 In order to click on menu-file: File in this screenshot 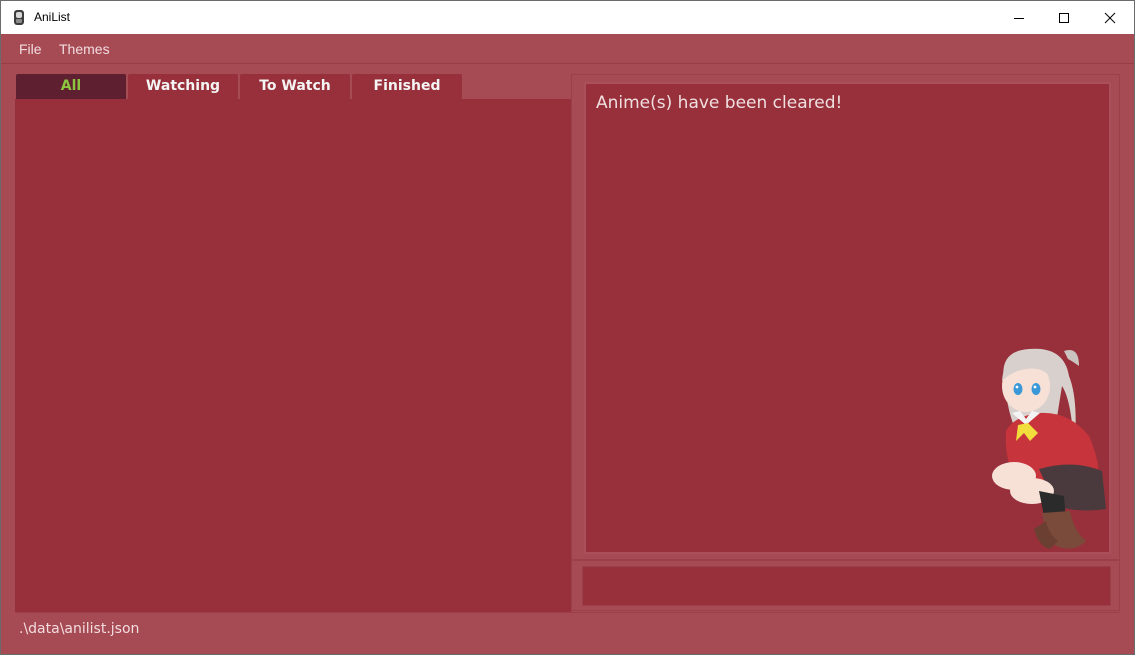, I will do `click(30, 49)`.